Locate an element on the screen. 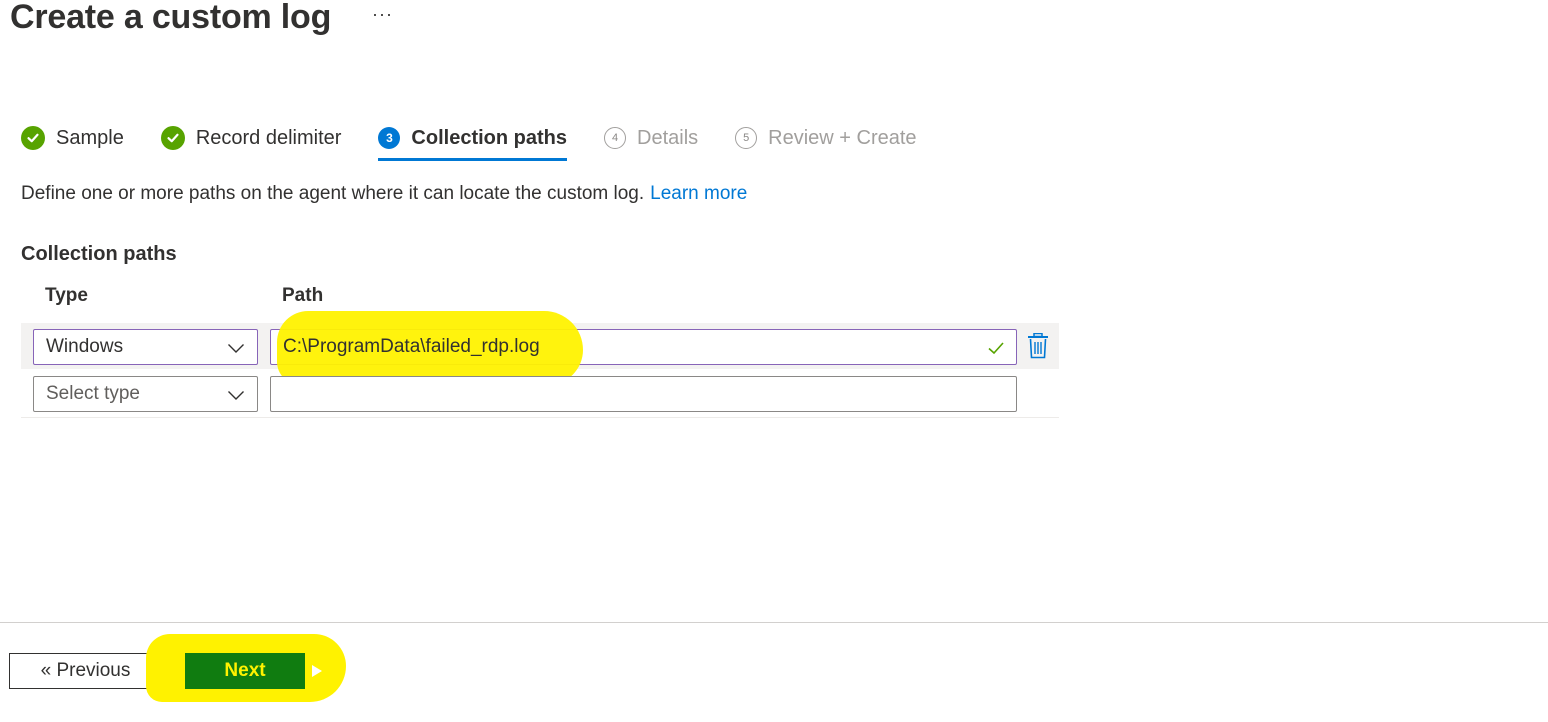  path-input is located at coordinates (643, 394).